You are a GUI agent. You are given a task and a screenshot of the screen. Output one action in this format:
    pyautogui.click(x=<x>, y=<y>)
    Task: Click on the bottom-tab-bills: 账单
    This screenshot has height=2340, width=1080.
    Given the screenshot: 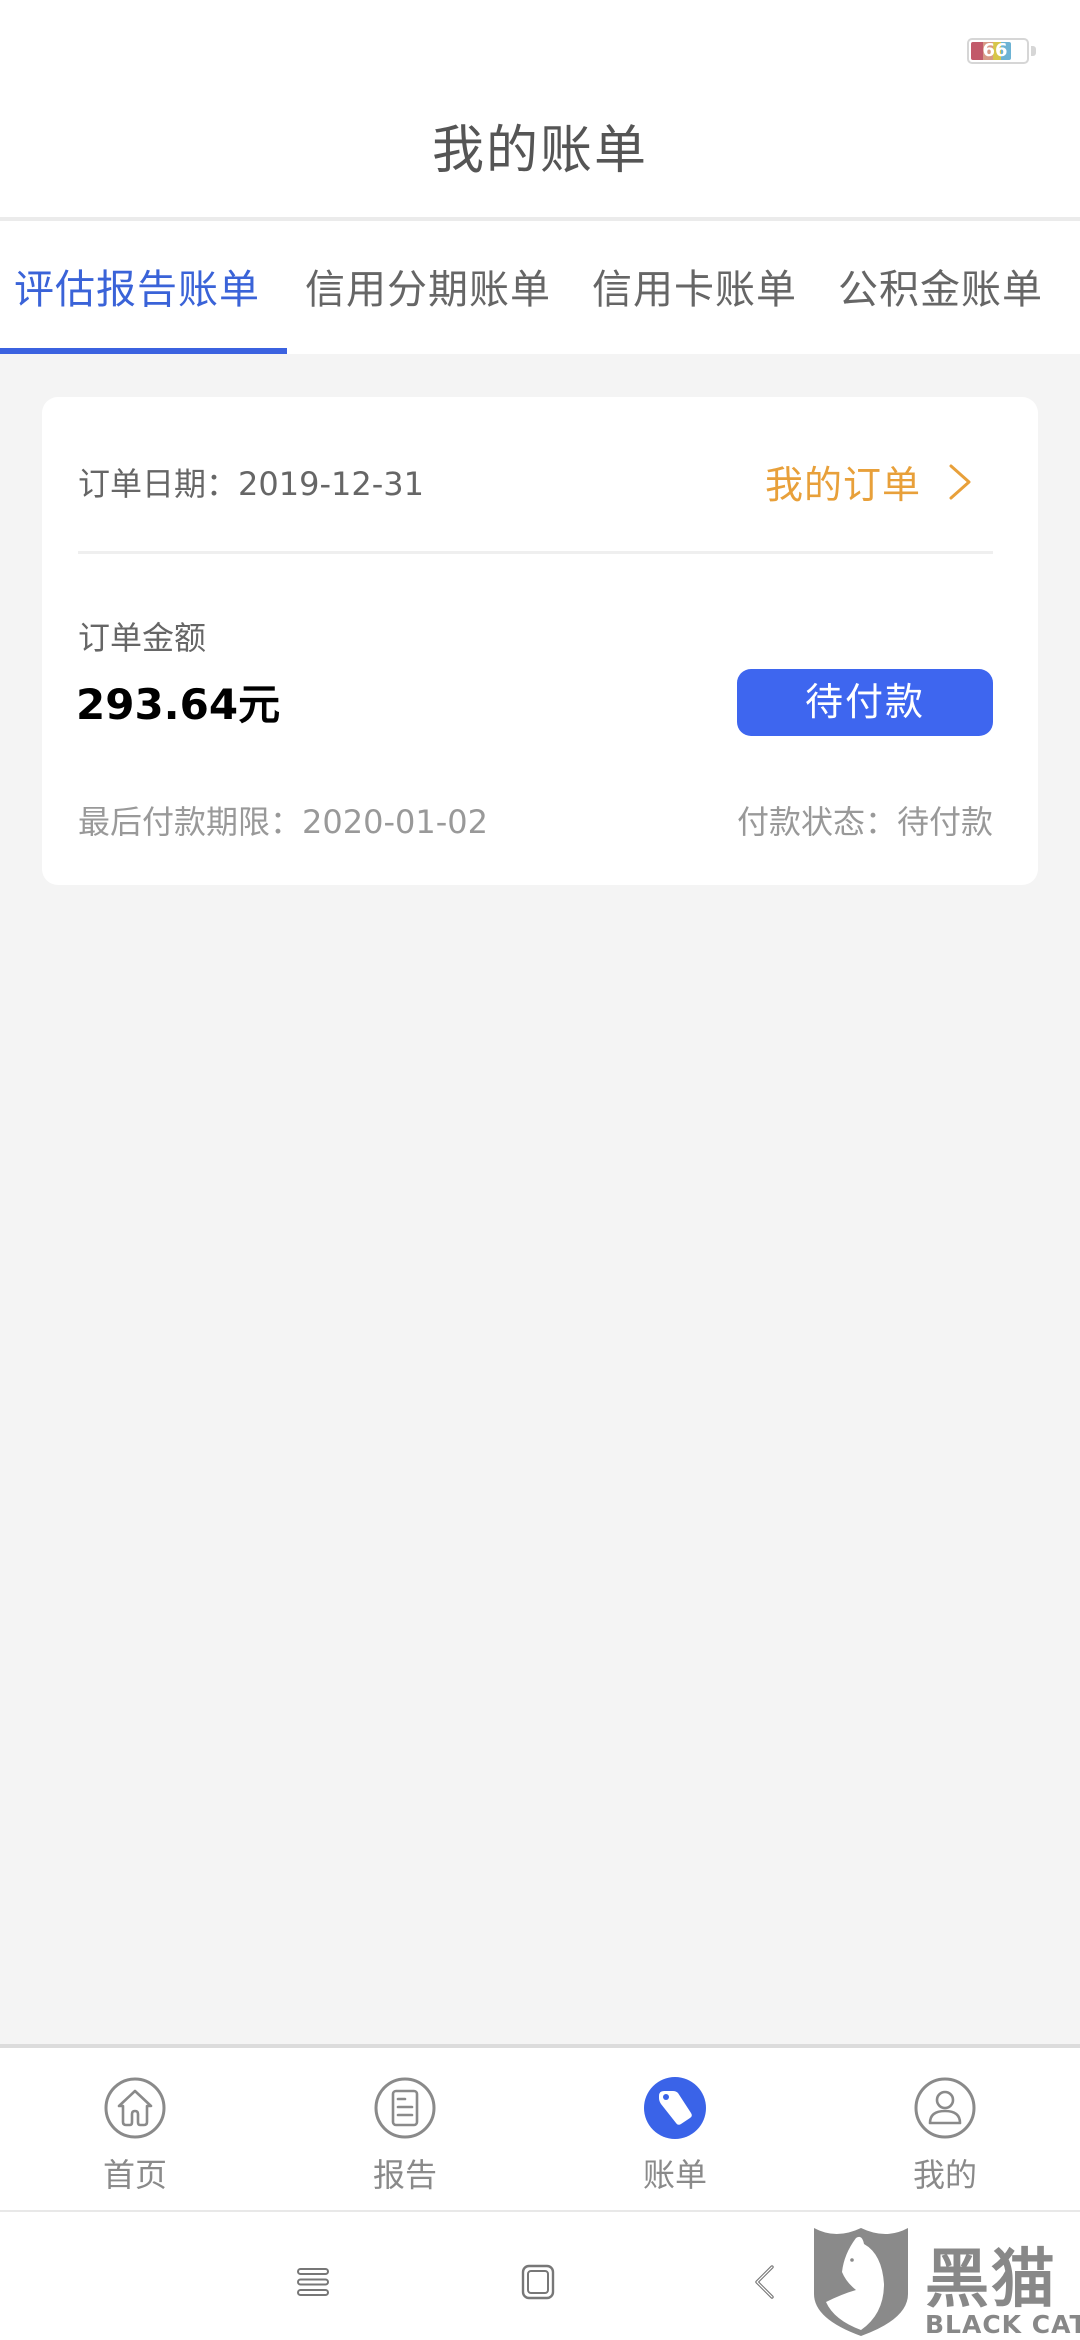 What is the action you would take?
    pyautogui.click(x=675, y=2129)
    